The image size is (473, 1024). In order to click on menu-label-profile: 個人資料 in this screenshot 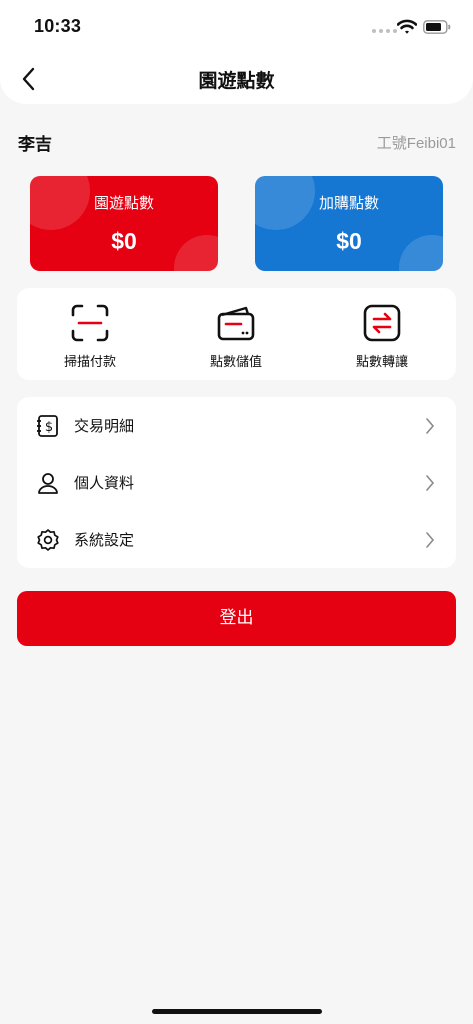, I will do `click(104, 483)`.